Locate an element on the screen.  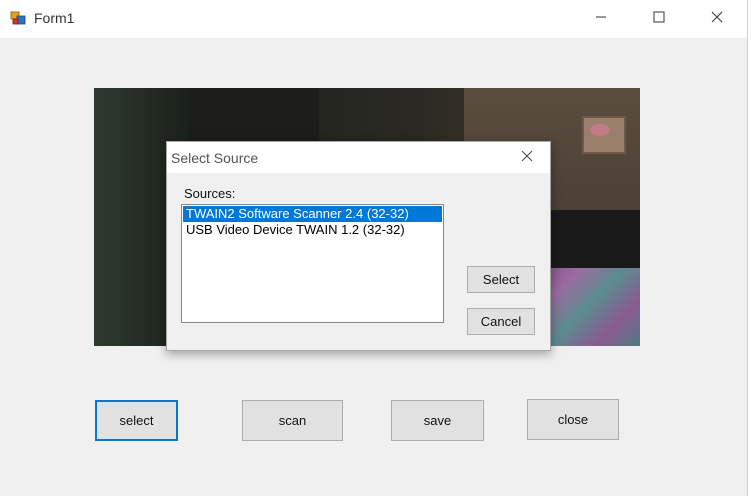
maximize-icon is located at coordinates (659, 19).